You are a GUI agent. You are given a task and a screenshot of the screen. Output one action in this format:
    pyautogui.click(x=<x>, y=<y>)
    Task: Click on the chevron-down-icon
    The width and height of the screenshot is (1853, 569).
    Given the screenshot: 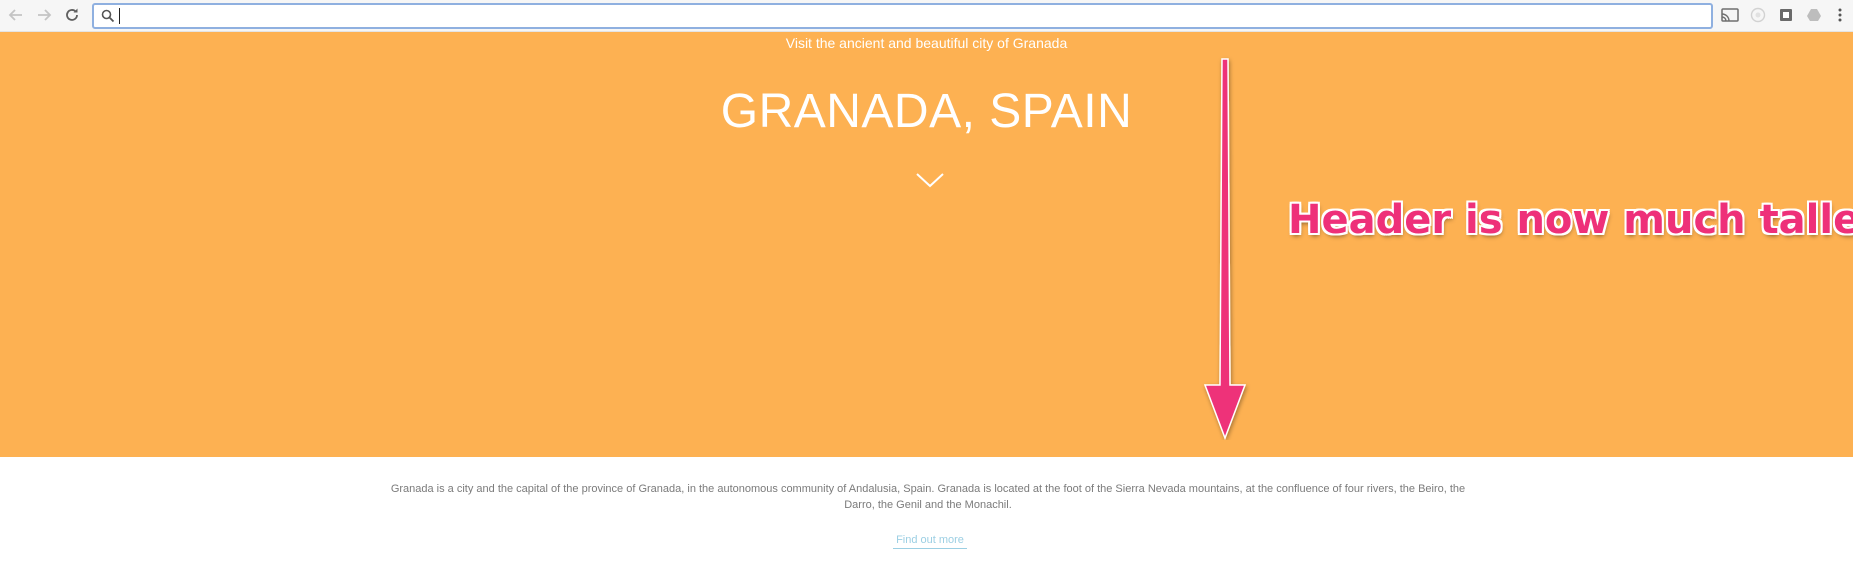 What is the action you would take?
    pyautogui.click(x=930, y=180)
    